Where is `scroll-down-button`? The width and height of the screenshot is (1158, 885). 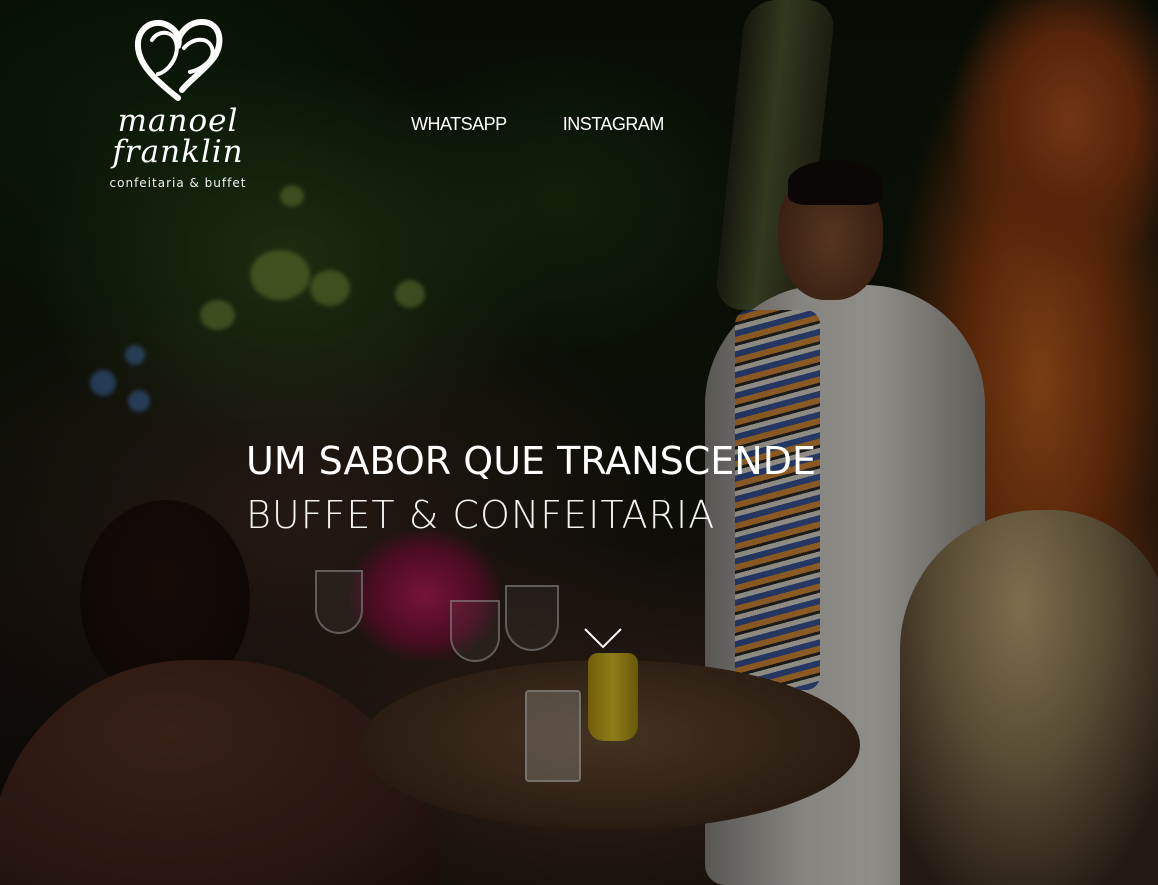 scroll-down-button is located at coordinates (603, 638).